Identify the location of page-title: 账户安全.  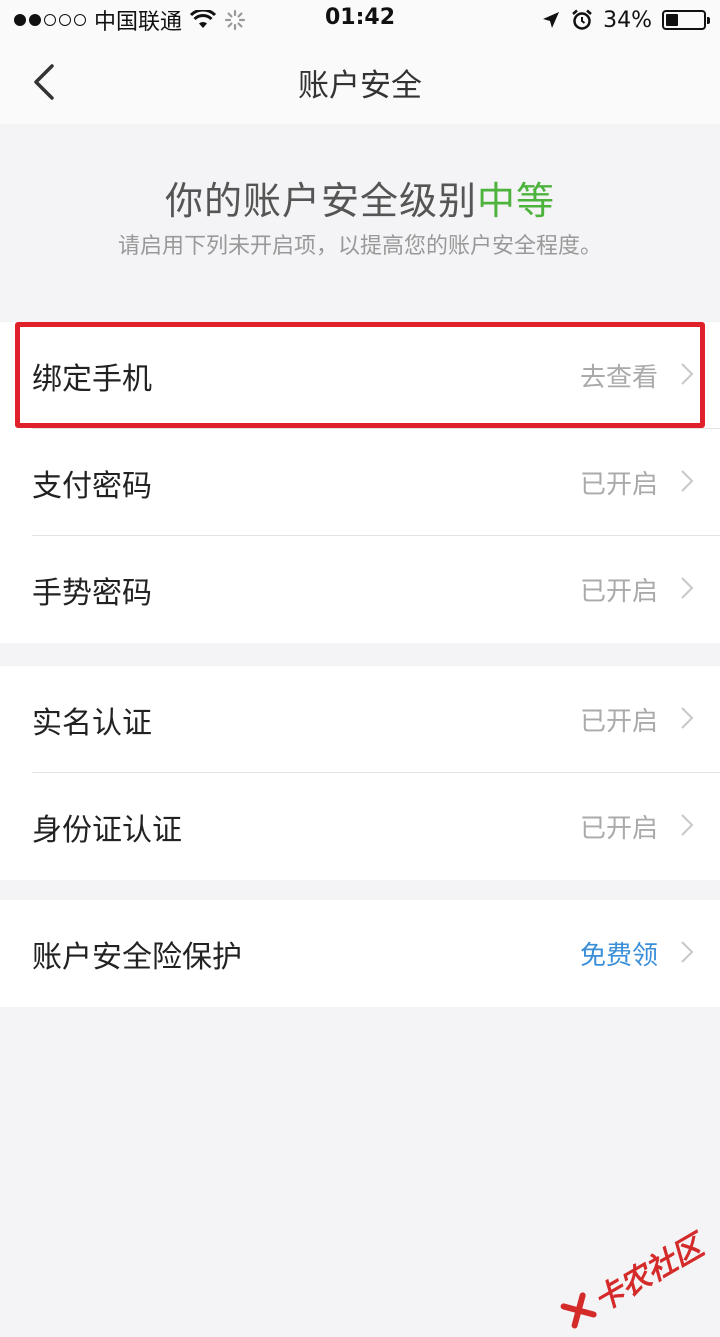
(360, 86).